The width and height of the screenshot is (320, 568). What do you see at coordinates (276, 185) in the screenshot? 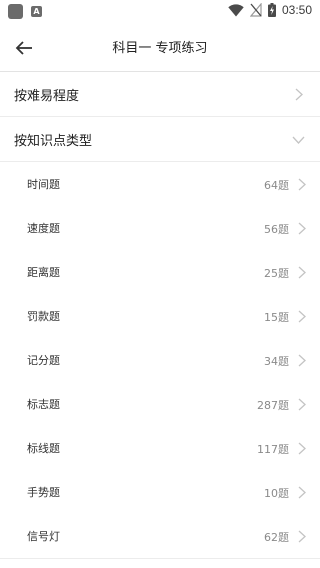
I see `item-count: 64题` at bounding box center [276, 185].